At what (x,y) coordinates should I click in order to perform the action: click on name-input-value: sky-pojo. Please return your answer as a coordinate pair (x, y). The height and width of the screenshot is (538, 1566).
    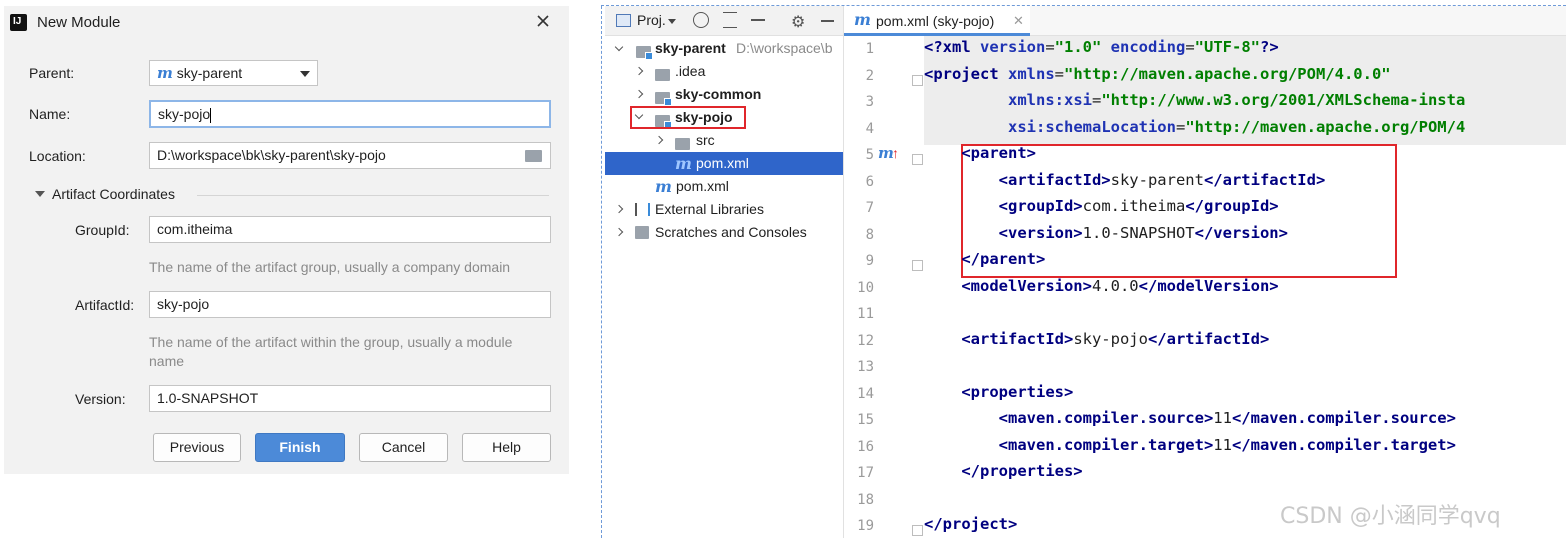
    Looking at the image, I should click on (184, 114).